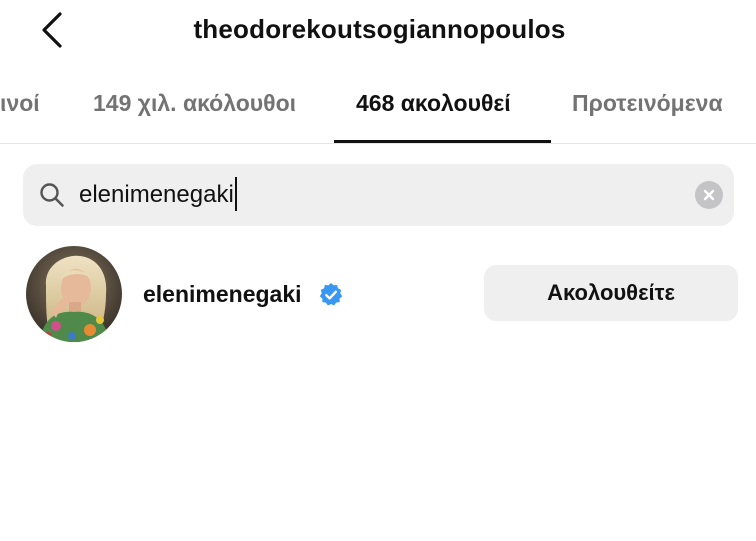 The image size is (756, 541). I want to click on search-input: elenimenegaki, so click(379, 195).